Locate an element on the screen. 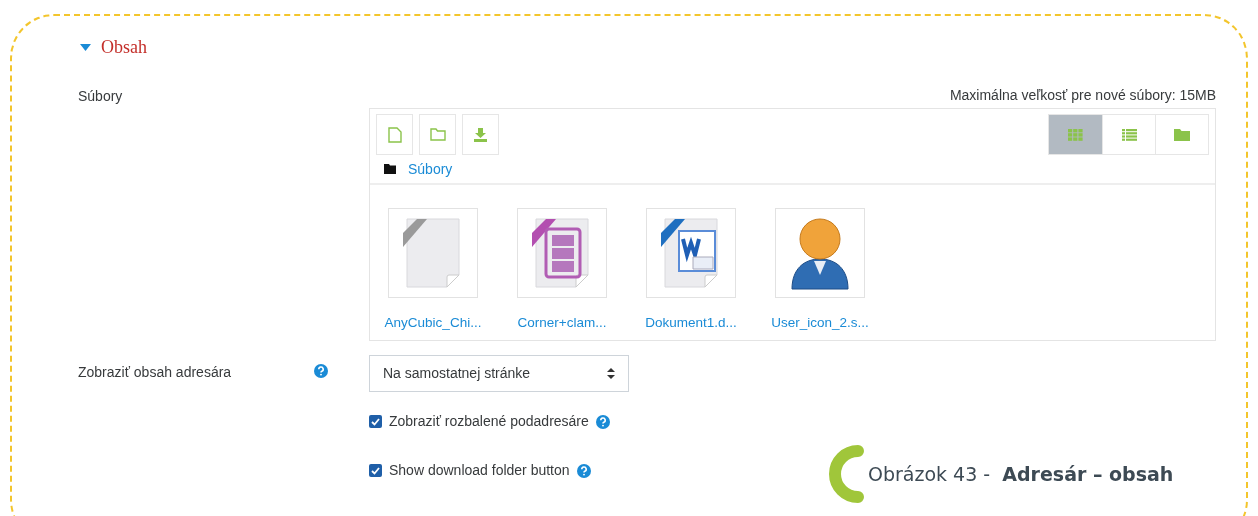 This screenshot has height=516, width=1258. grid-icon is located at coordinates (1075, 134).